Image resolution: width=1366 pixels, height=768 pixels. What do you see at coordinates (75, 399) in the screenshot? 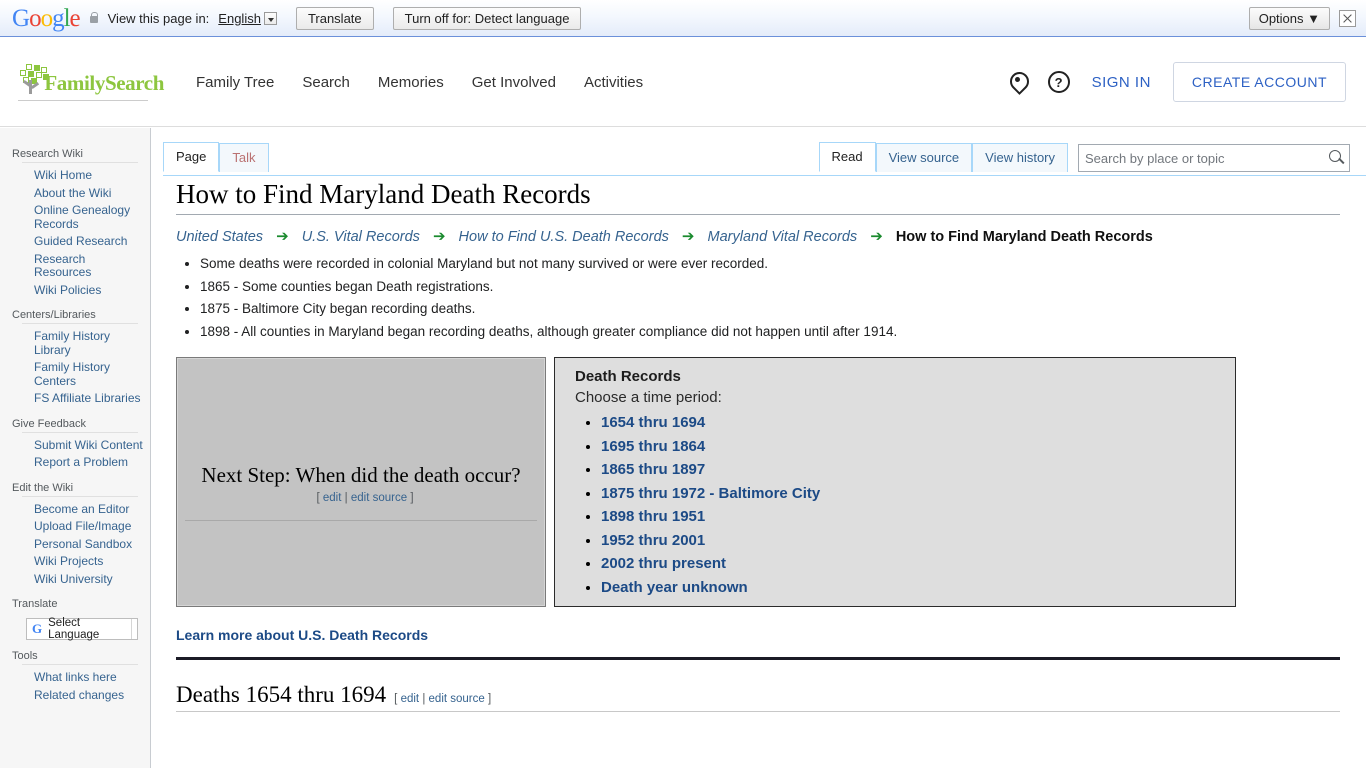
I see `sidebar-item-fs-affiliate-libraries: FS Affiliate Libraries` at bounding box center [75, 399].